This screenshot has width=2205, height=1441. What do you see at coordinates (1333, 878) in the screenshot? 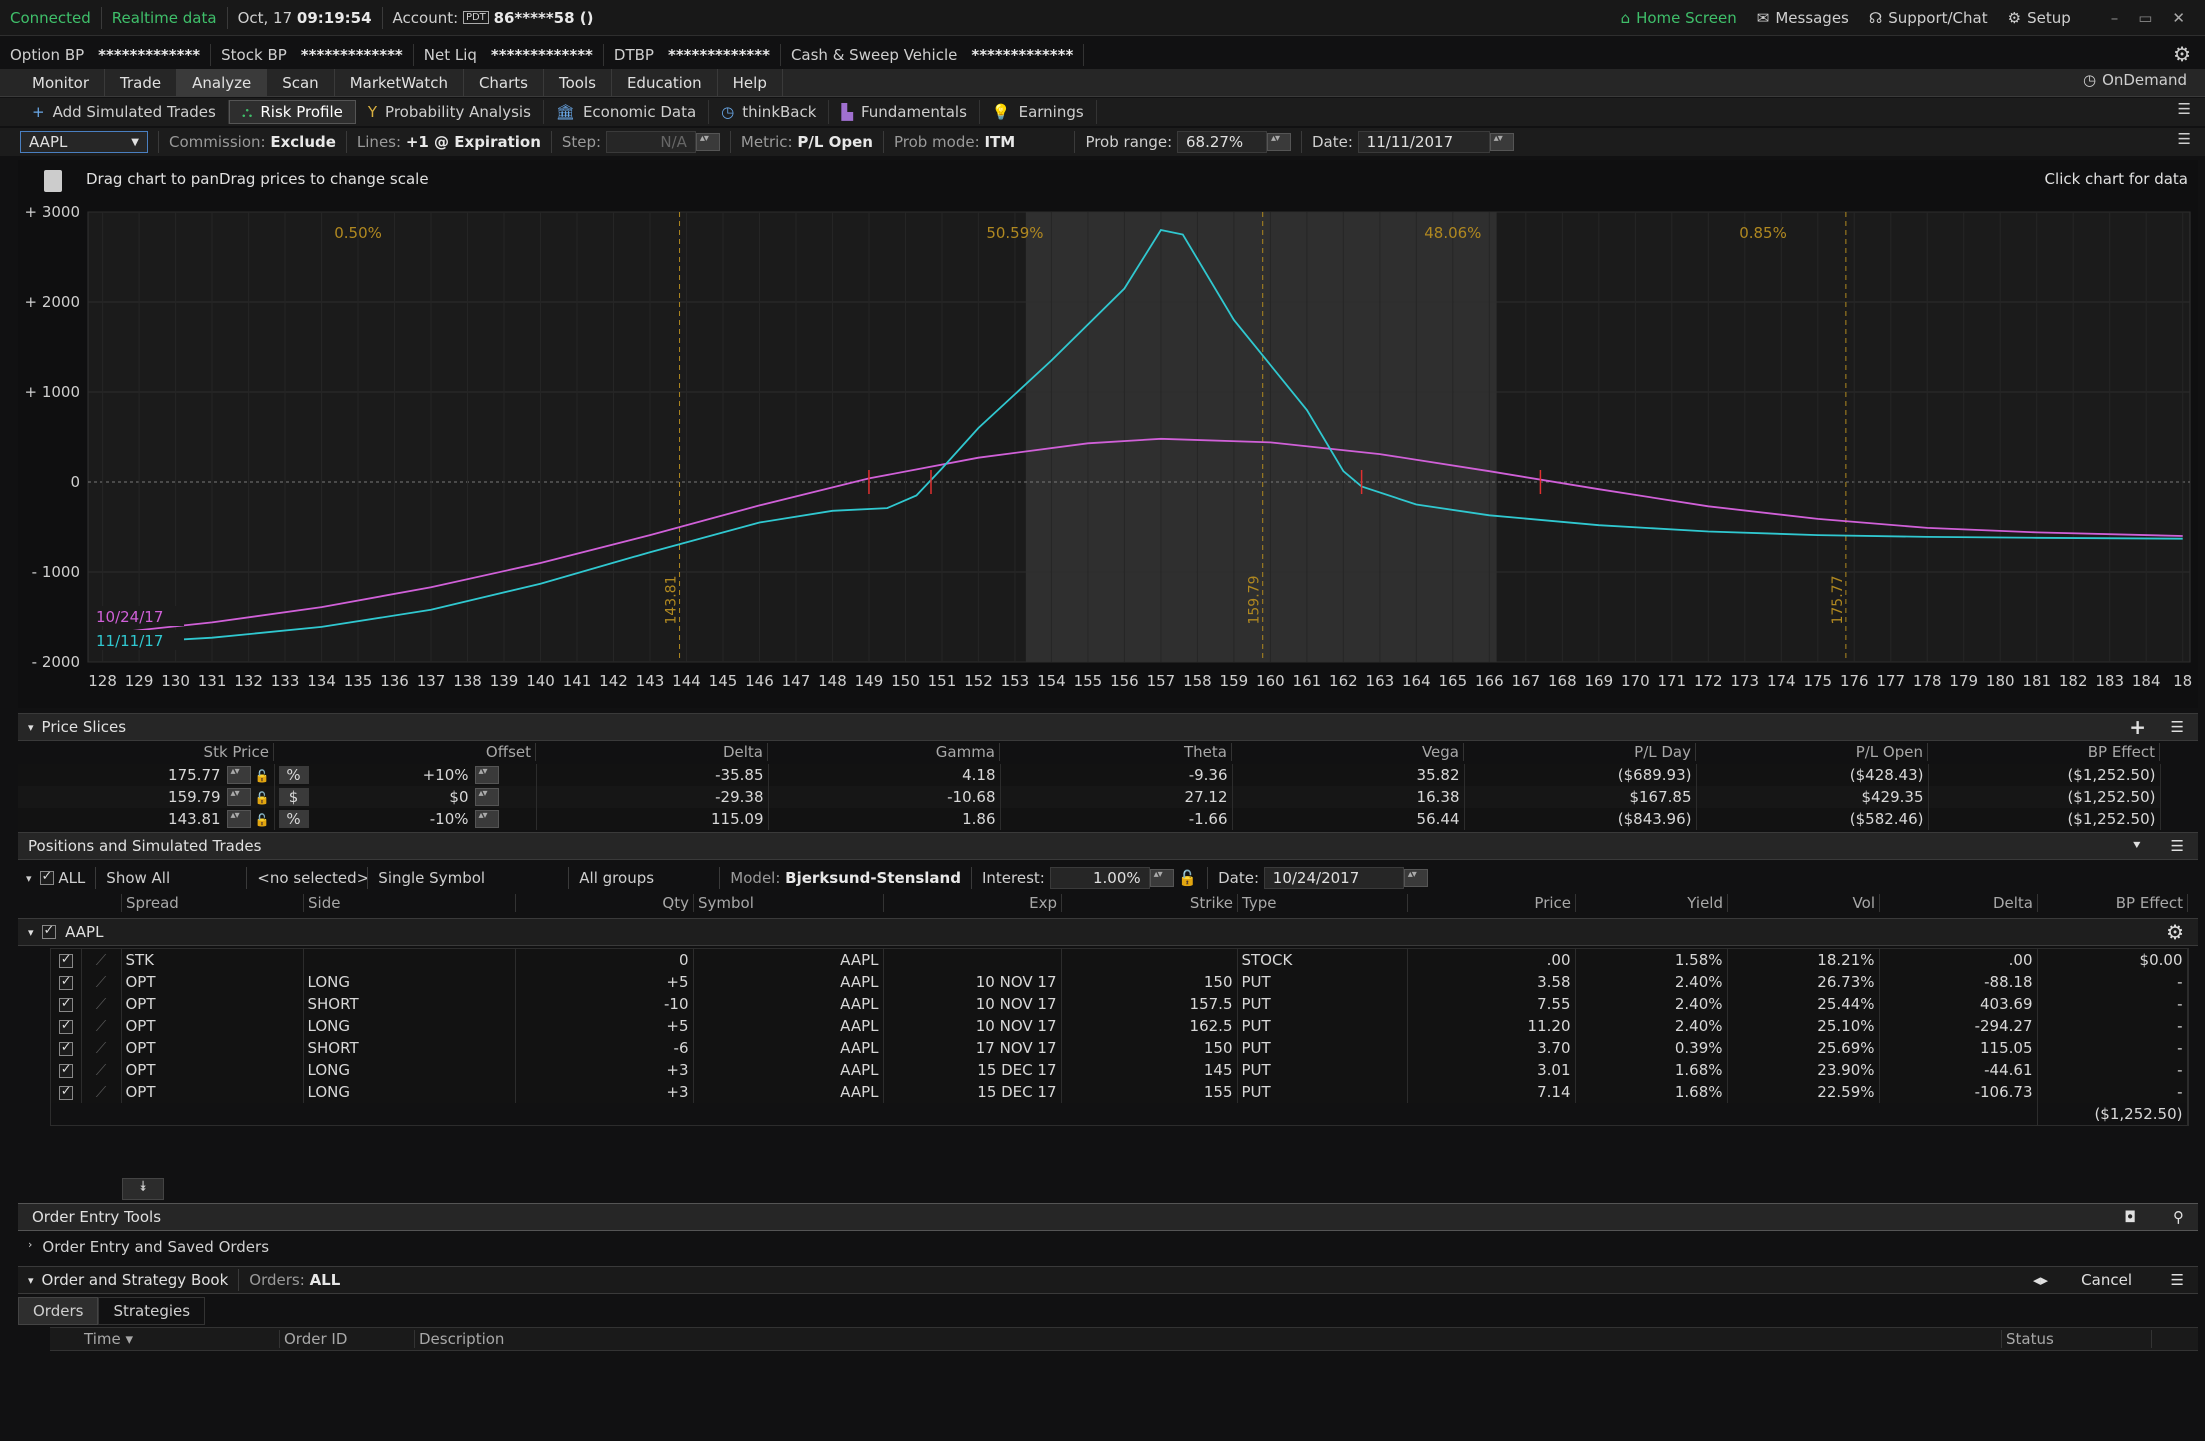
I see `positions-date-input: 10/24/2017` at bounding box center [1333, 878].